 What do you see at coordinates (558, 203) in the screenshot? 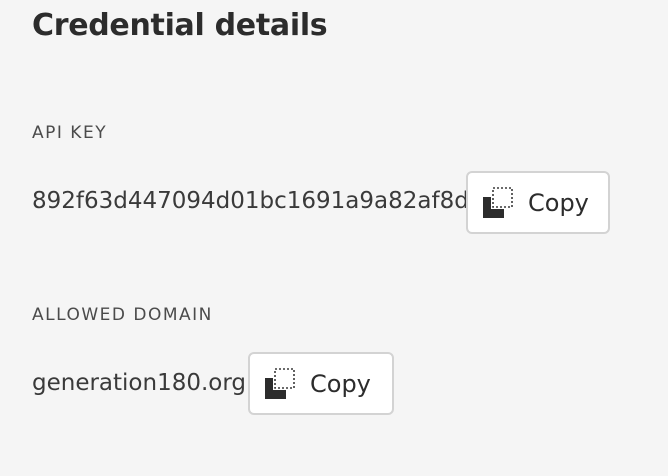
I see `copy-api-key-label: Copy` at bounding box center [558, 203].